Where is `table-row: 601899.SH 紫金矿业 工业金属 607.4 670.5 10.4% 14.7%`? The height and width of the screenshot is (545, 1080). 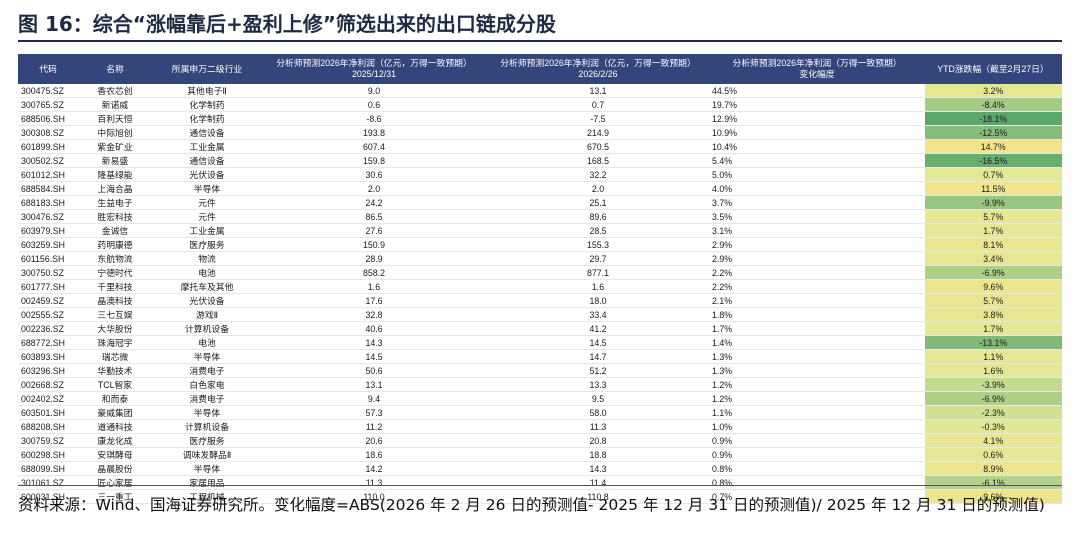
table-row: 601899.SH 紫金矿业 工业金属 607.4 670.5 10.4% 14.7% is located at coordinates (540, 146).